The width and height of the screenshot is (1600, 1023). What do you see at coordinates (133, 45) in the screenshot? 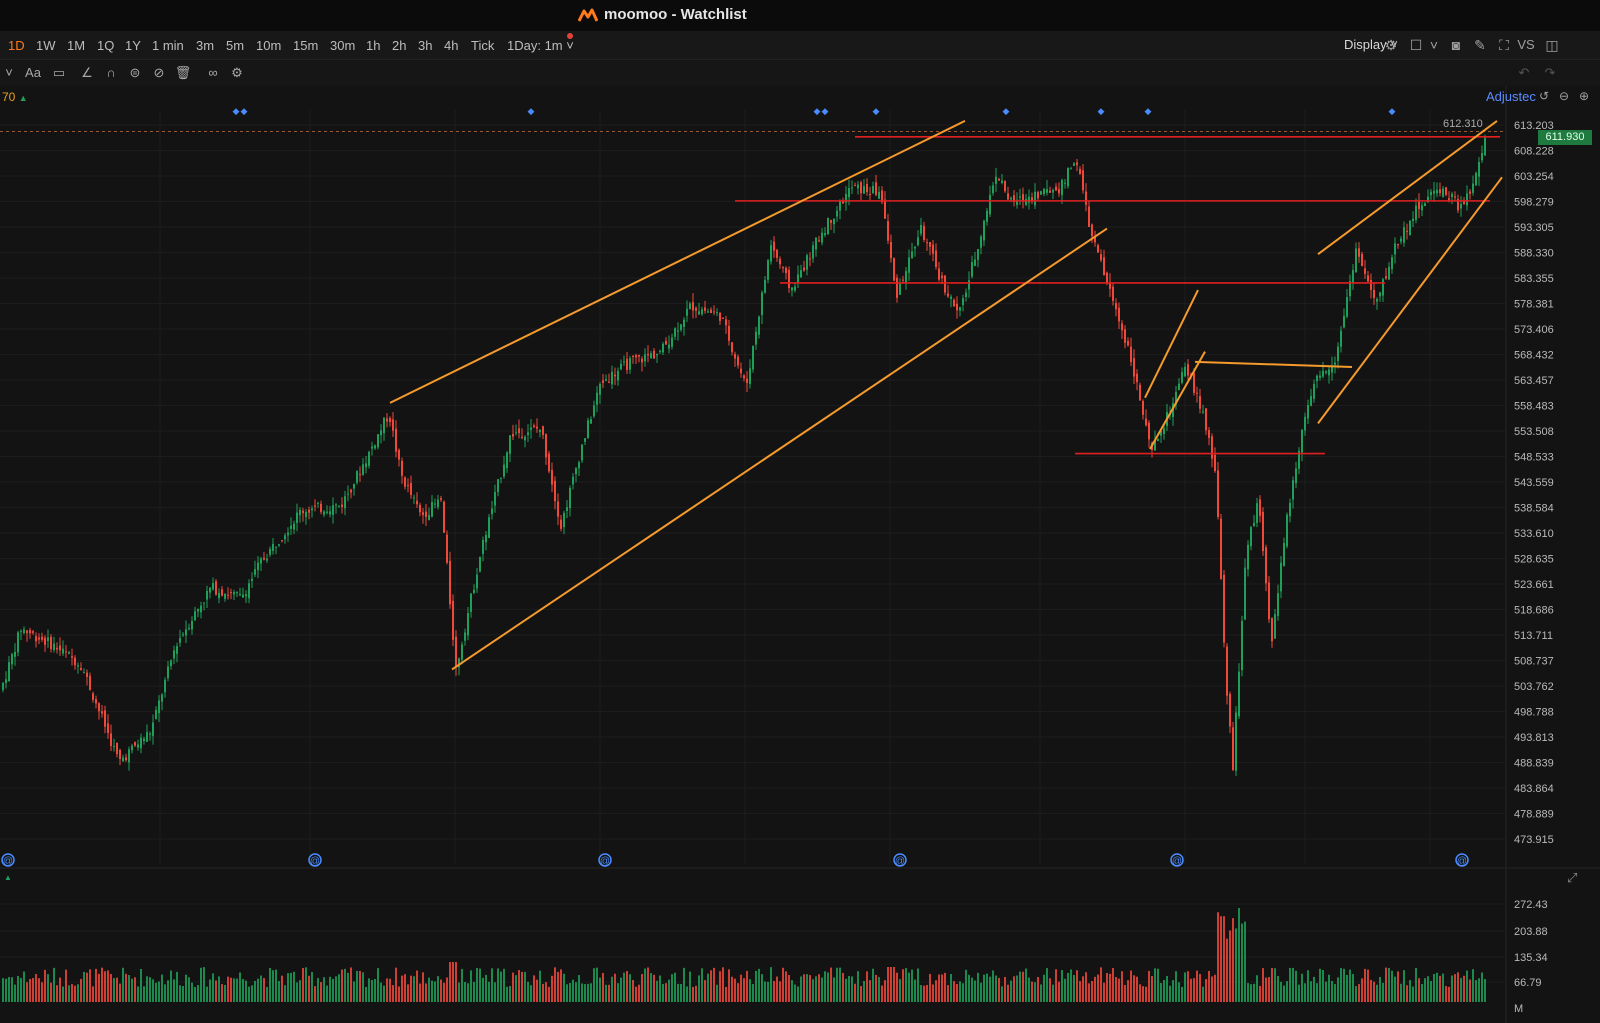
I see `timeframe-1y: 1Y` at bounding box center [133, 45].